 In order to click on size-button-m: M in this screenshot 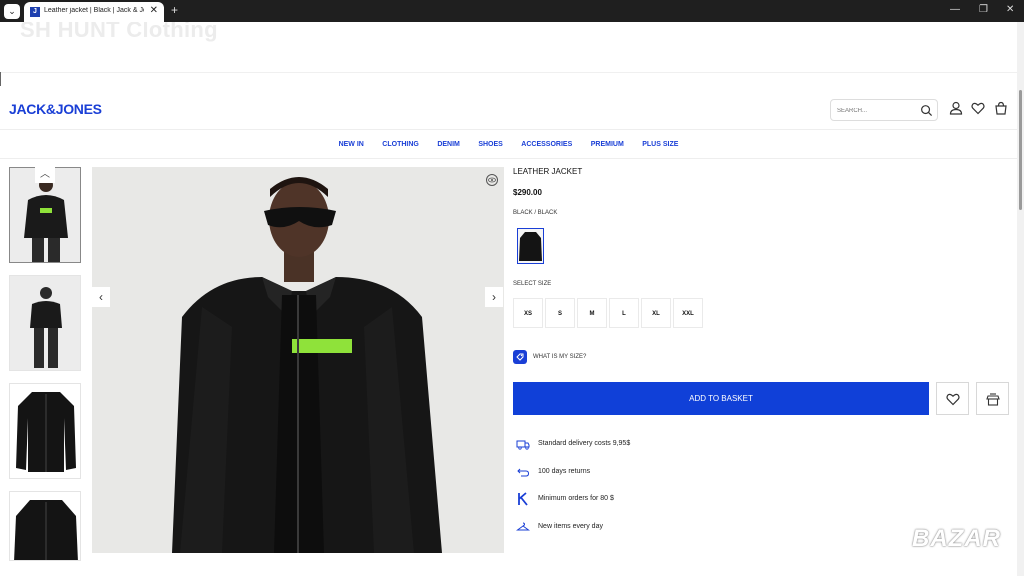, I will do `click(592, 313)`.